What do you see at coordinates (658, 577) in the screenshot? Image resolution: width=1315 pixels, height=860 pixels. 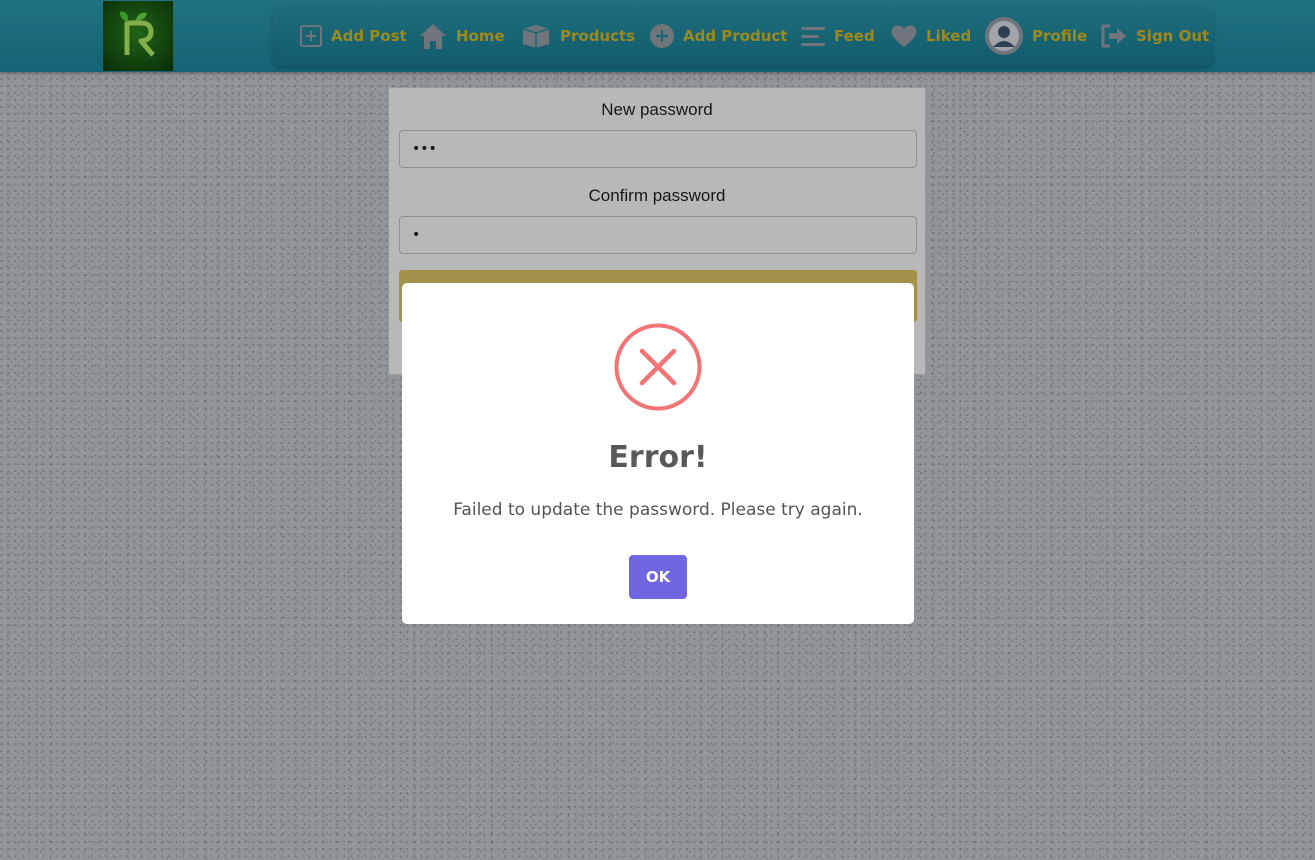 I see `ok-button: OK` at bounding box center [658, 577].